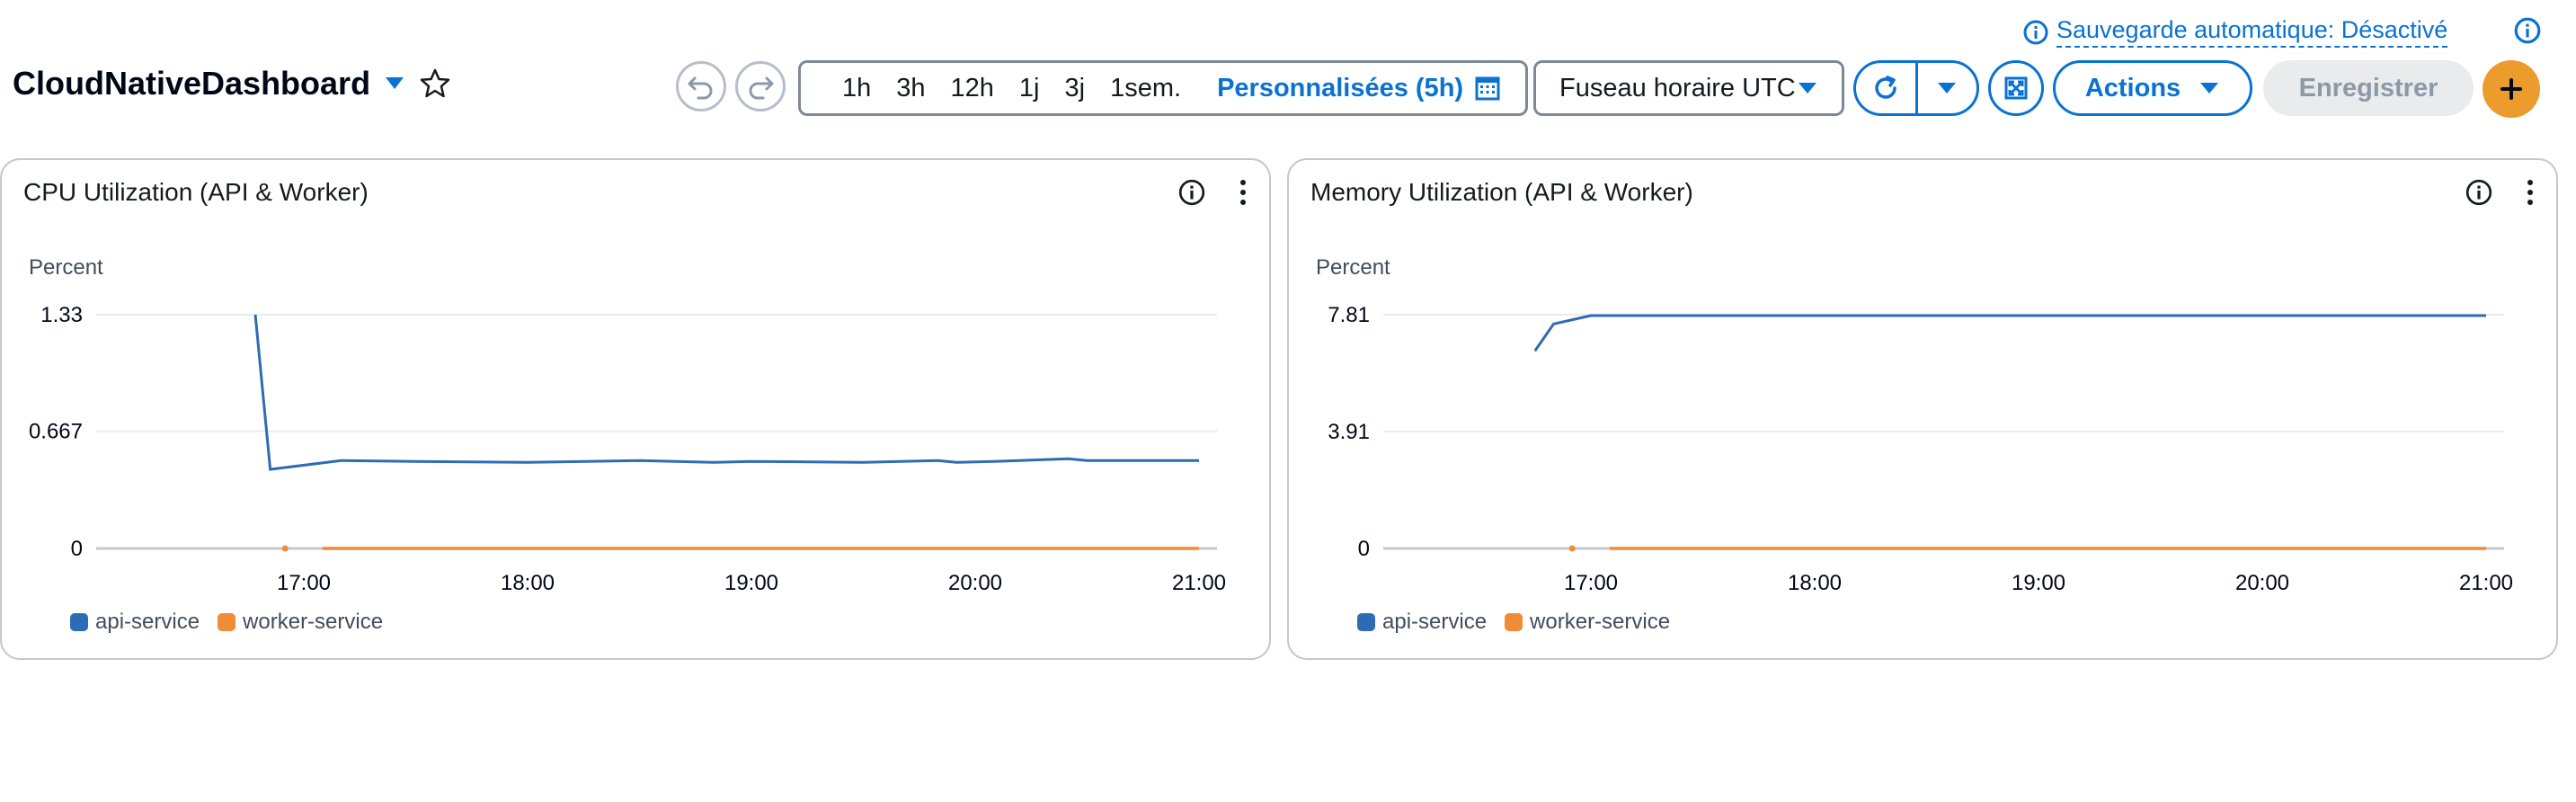 The image size is (2576, 802). What do you see at coordinates (857, 88) in the screenshot?
I see `range-1h: 1h` at bounding box center [857, 88].